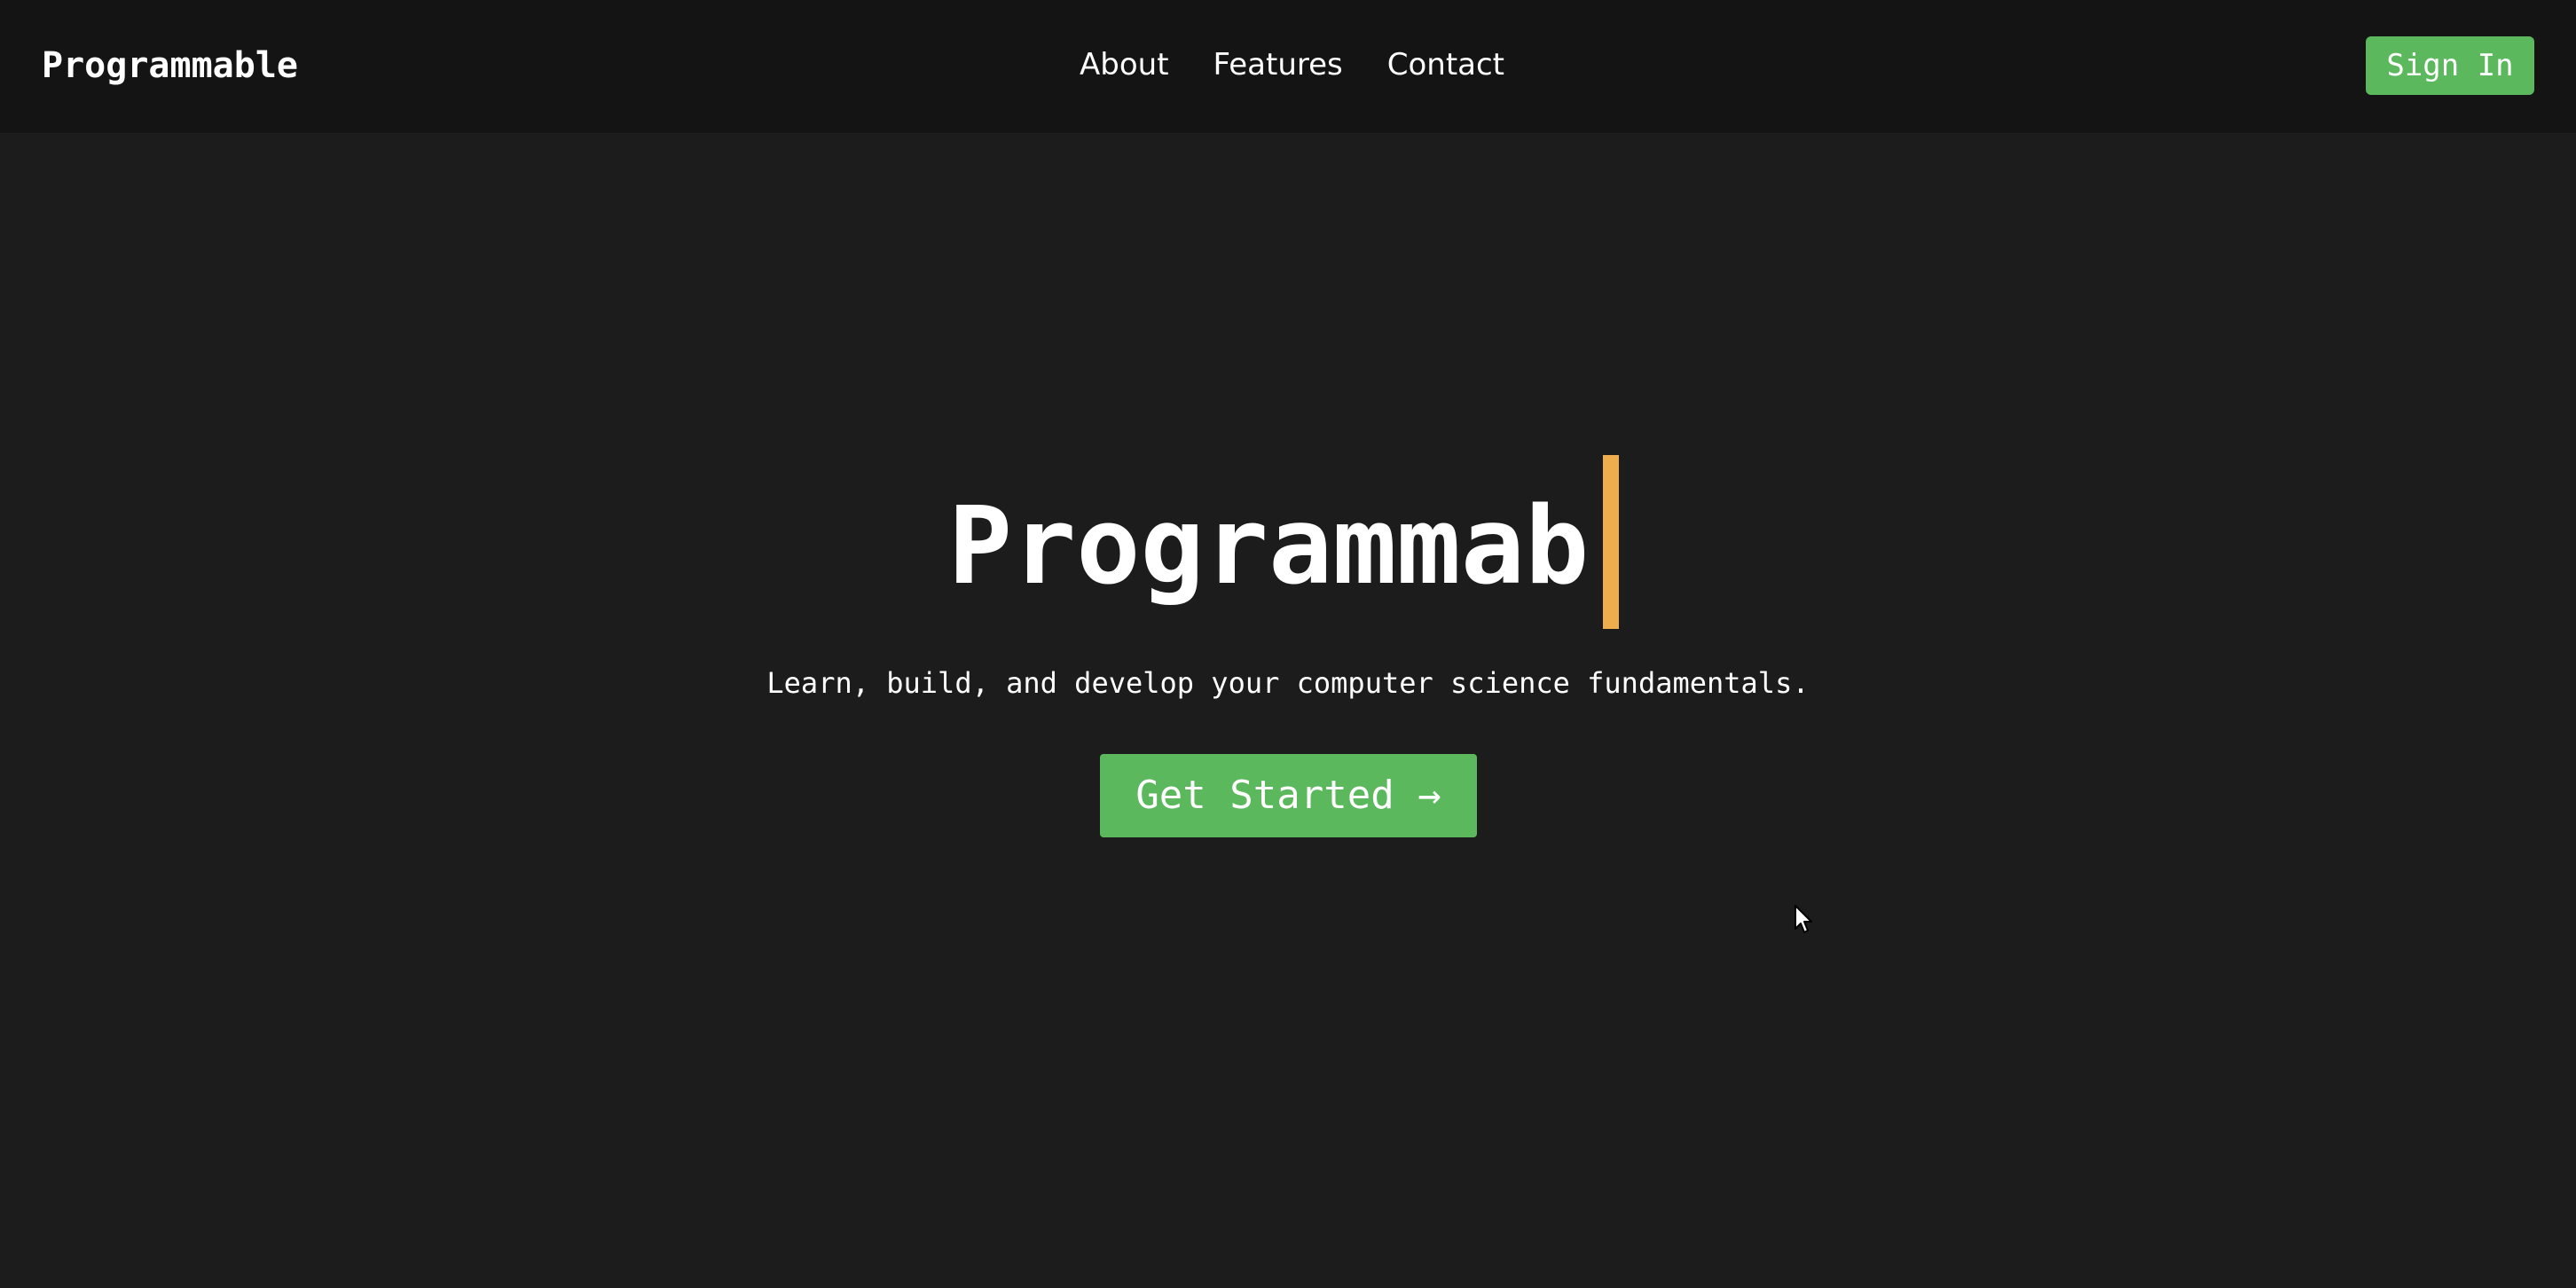  Describe the element at coordinates (1803, 919) in the screenshot. I see `mouse-pointer-icon` at that location.